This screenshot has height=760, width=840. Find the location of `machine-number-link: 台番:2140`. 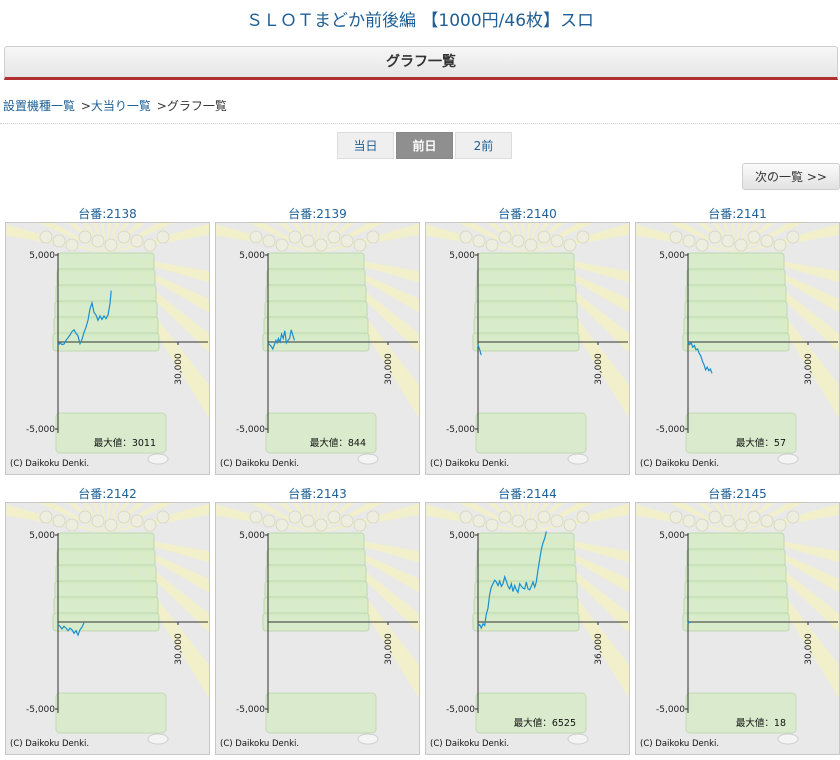

machine-number-link: 台番:2140 is located at coordinates (527, 213).